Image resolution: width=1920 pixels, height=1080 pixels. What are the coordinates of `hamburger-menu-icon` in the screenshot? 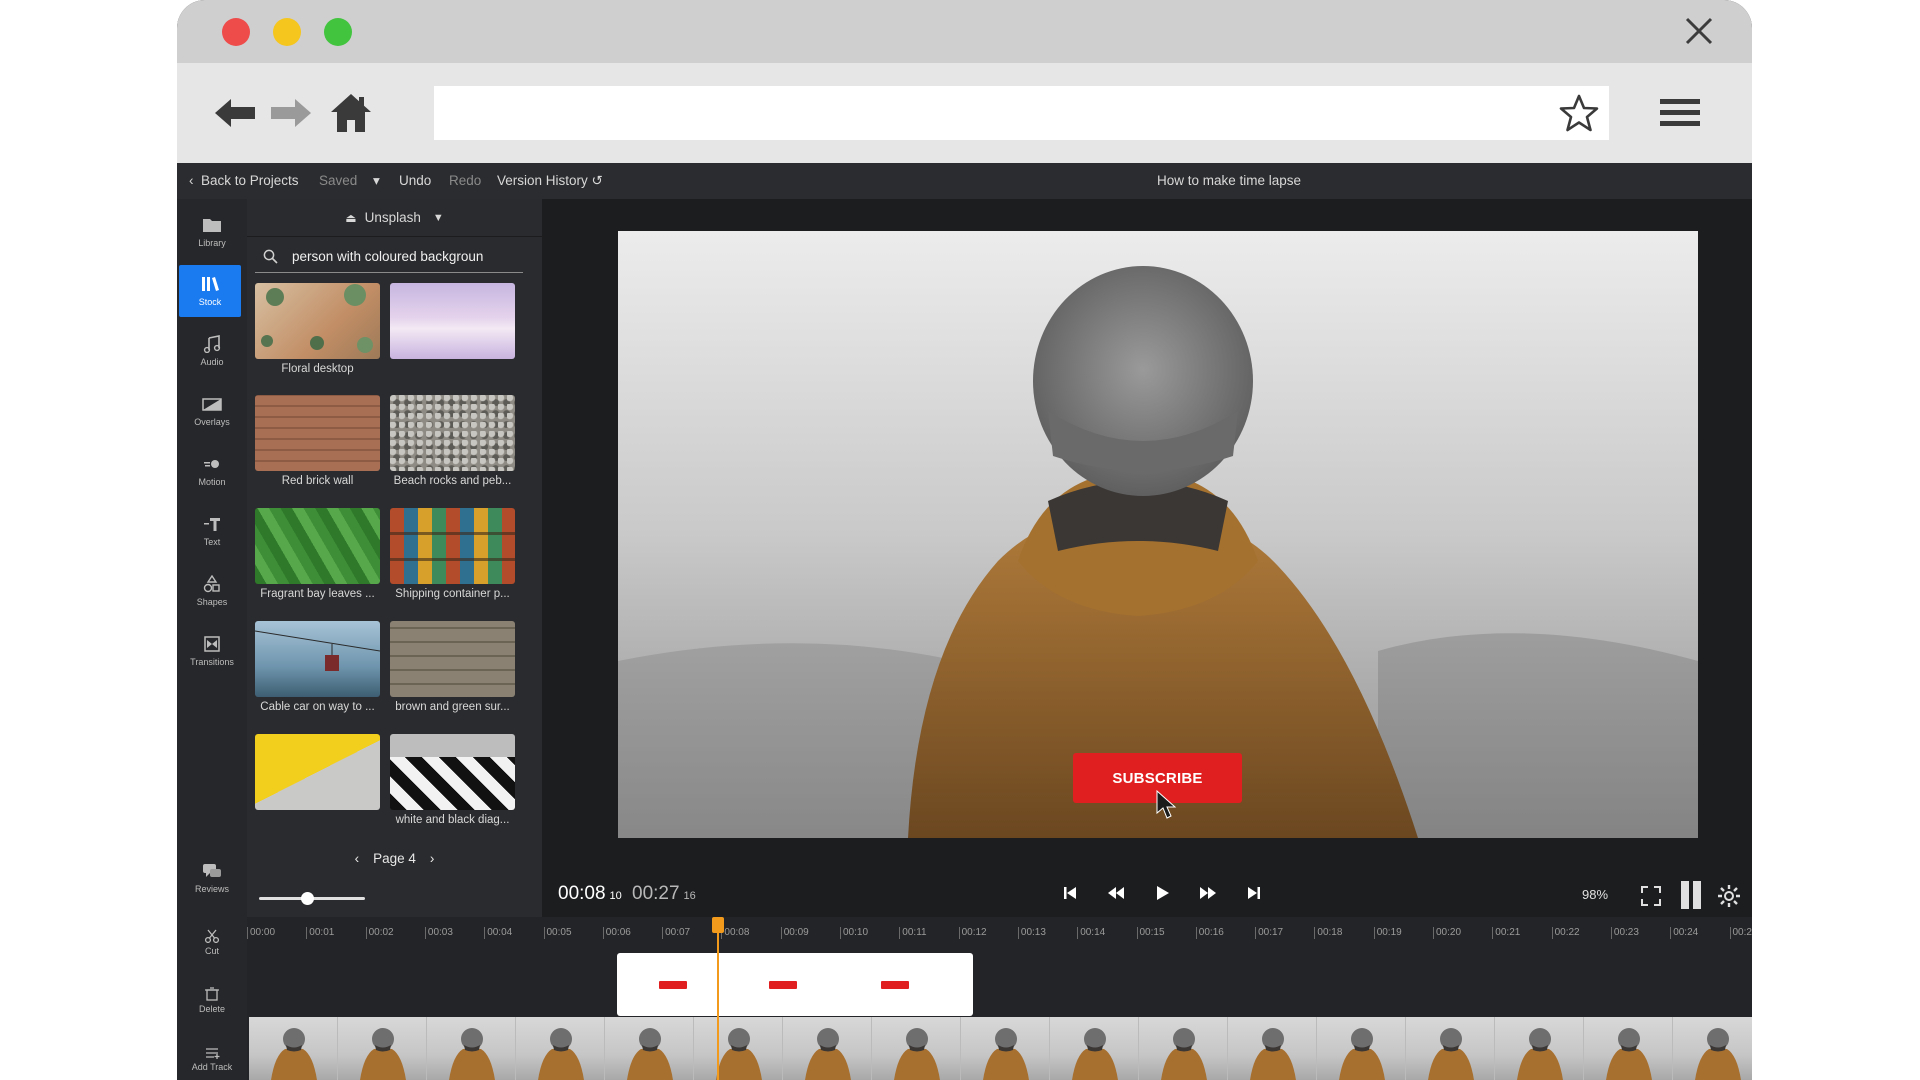 It's located at (1680, 113).